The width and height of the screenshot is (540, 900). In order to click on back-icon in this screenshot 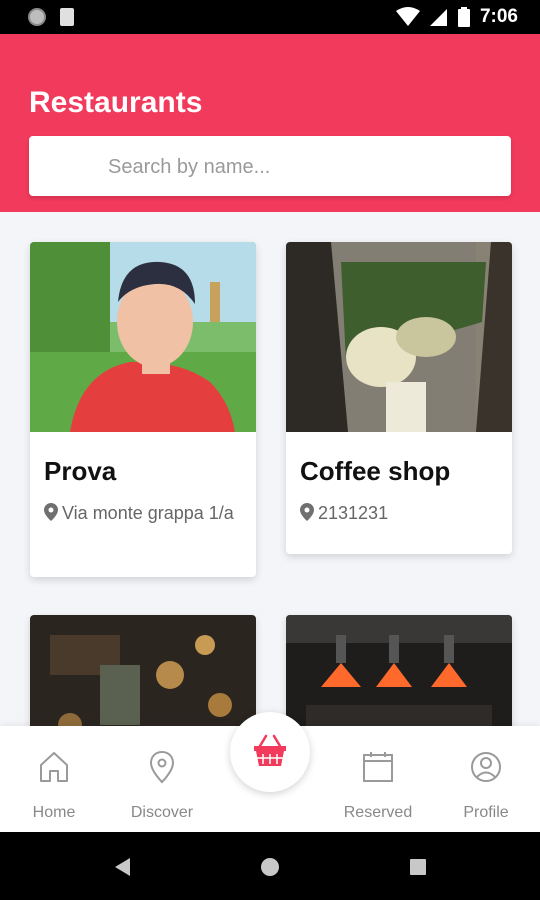, I will do `click(122, 867)`.